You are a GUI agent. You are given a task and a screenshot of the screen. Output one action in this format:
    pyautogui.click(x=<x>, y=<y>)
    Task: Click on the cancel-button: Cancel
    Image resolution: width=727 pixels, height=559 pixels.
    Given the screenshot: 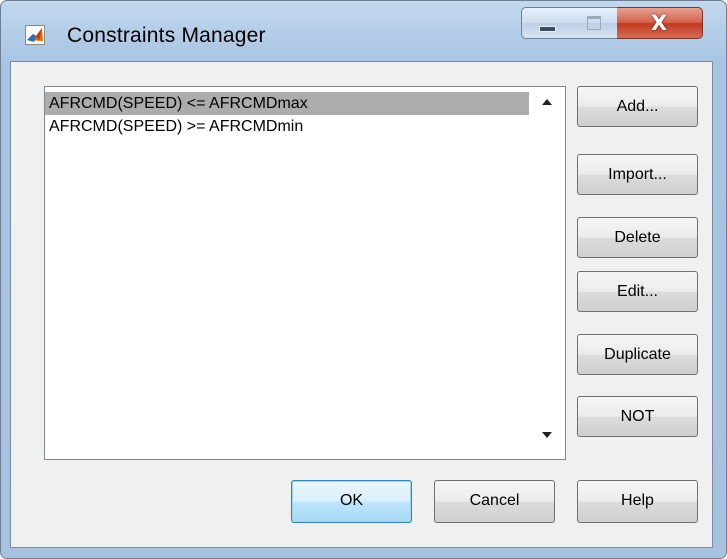 What is the action you would take?
    pyautogui.click(x=494, y=501)
    